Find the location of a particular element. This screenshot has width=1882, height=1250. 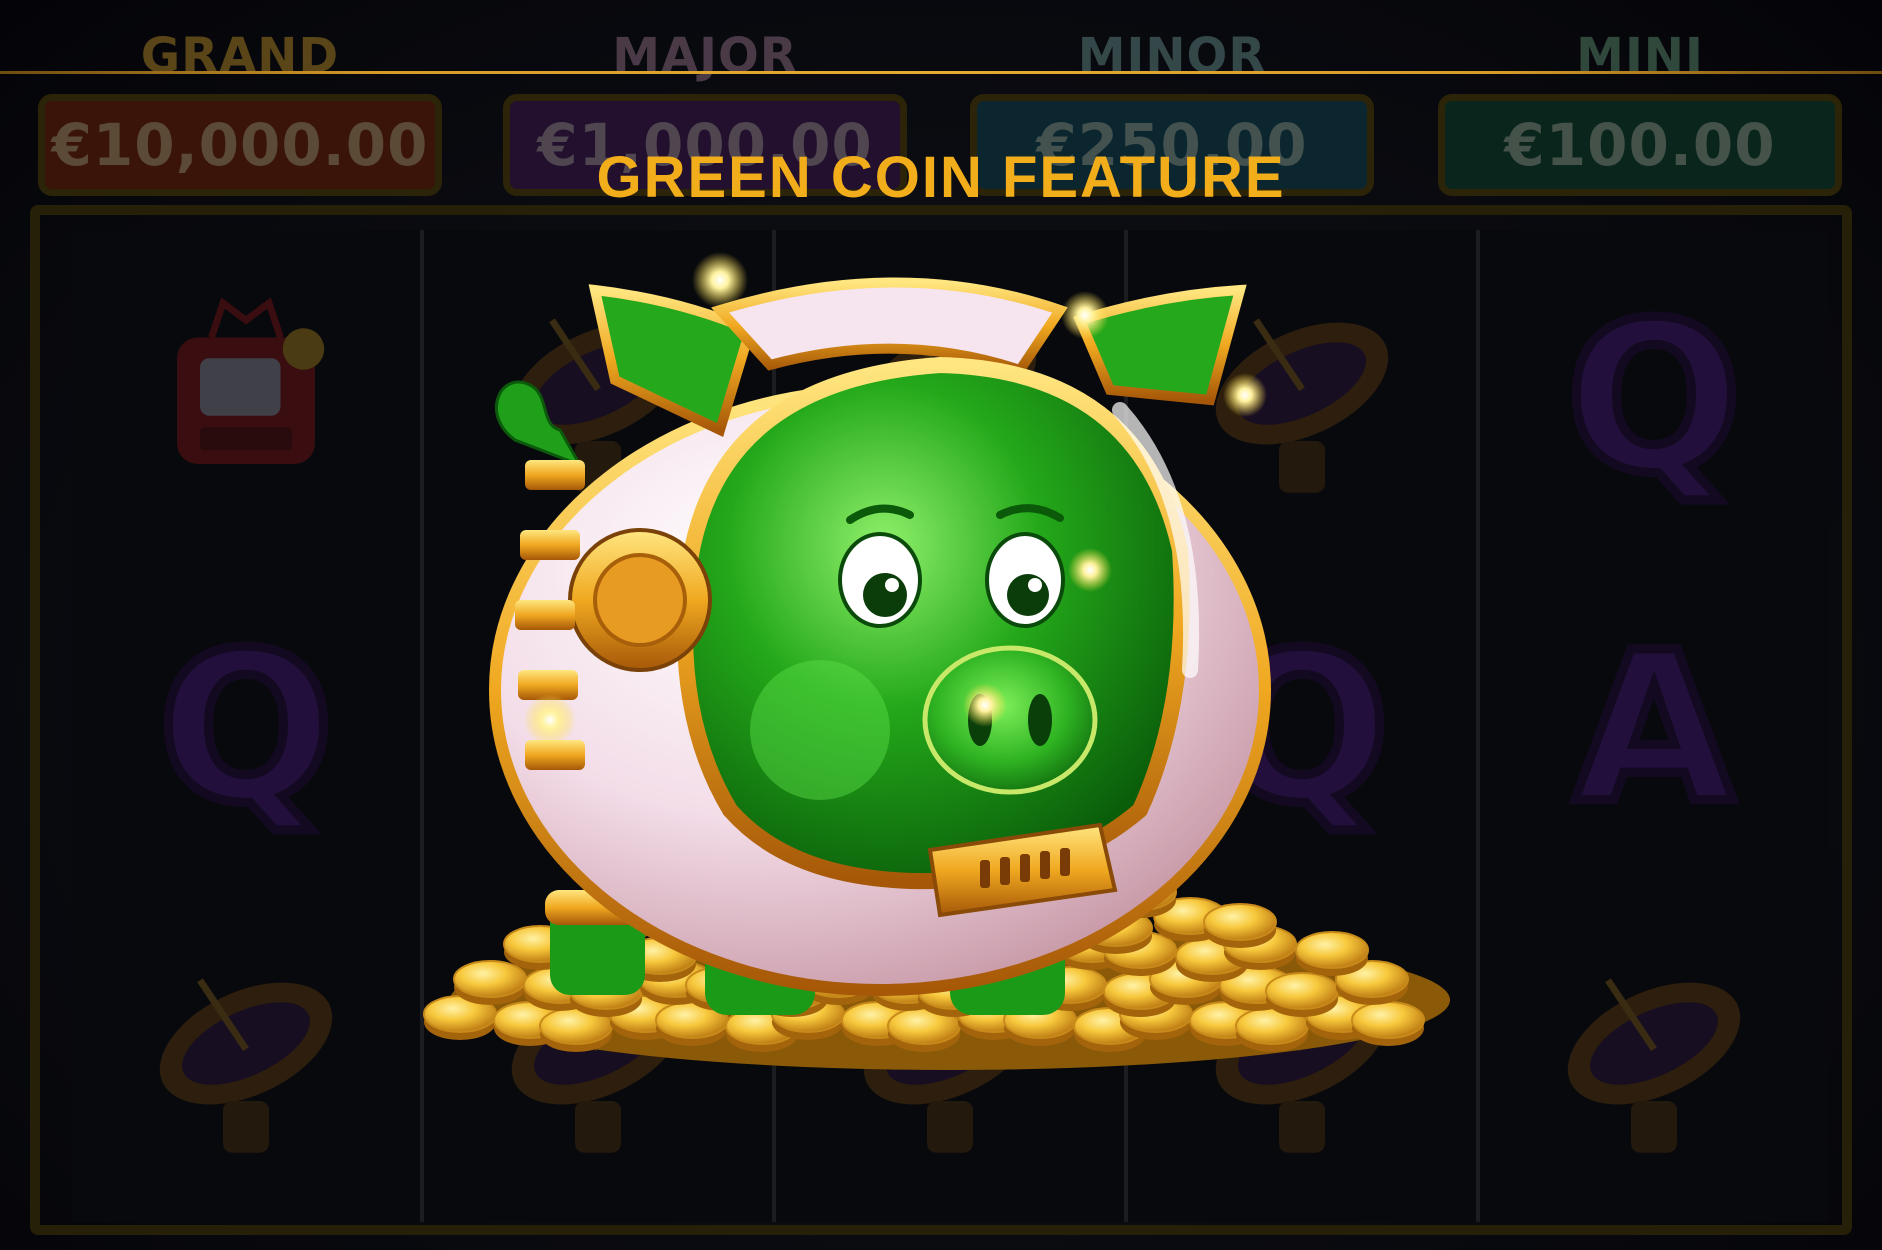

jackpot-minor-label: MINOR is located at coordinates (1172, 56).